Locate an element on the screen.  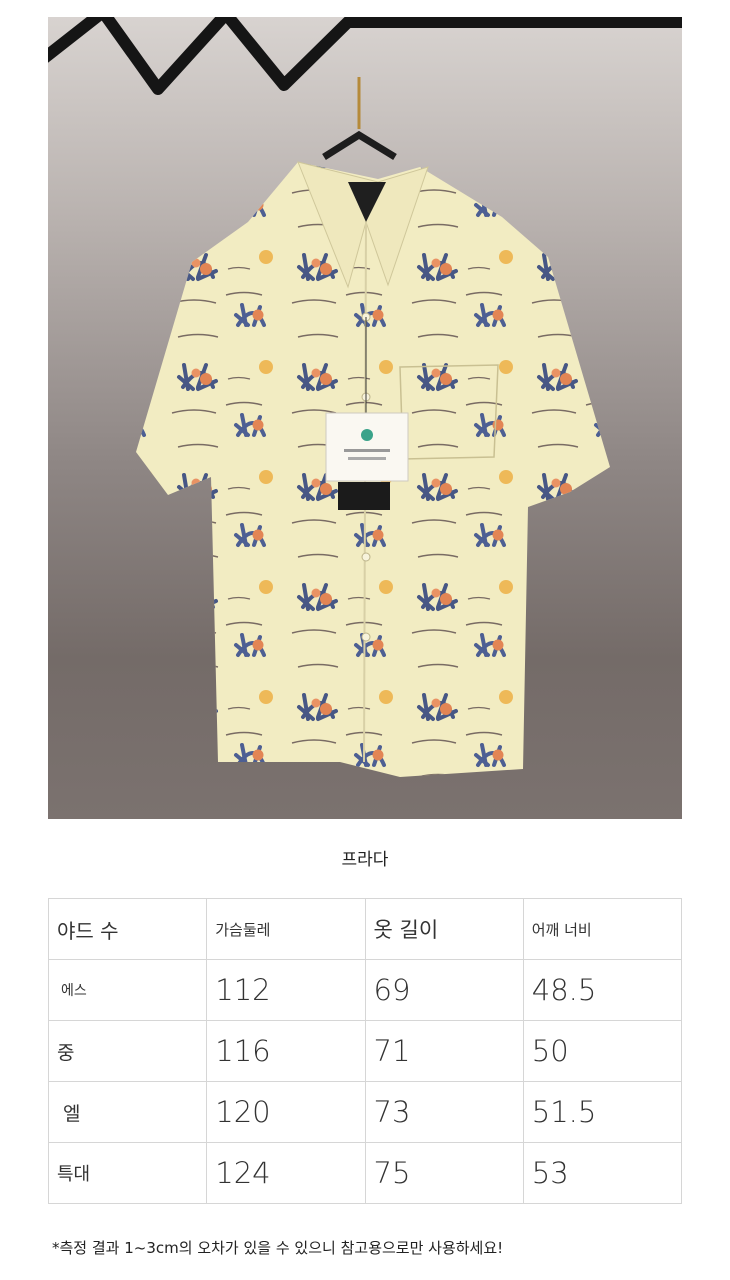
table-row: 엘 120 73 51.5 is located at coordinates (365, 1112).